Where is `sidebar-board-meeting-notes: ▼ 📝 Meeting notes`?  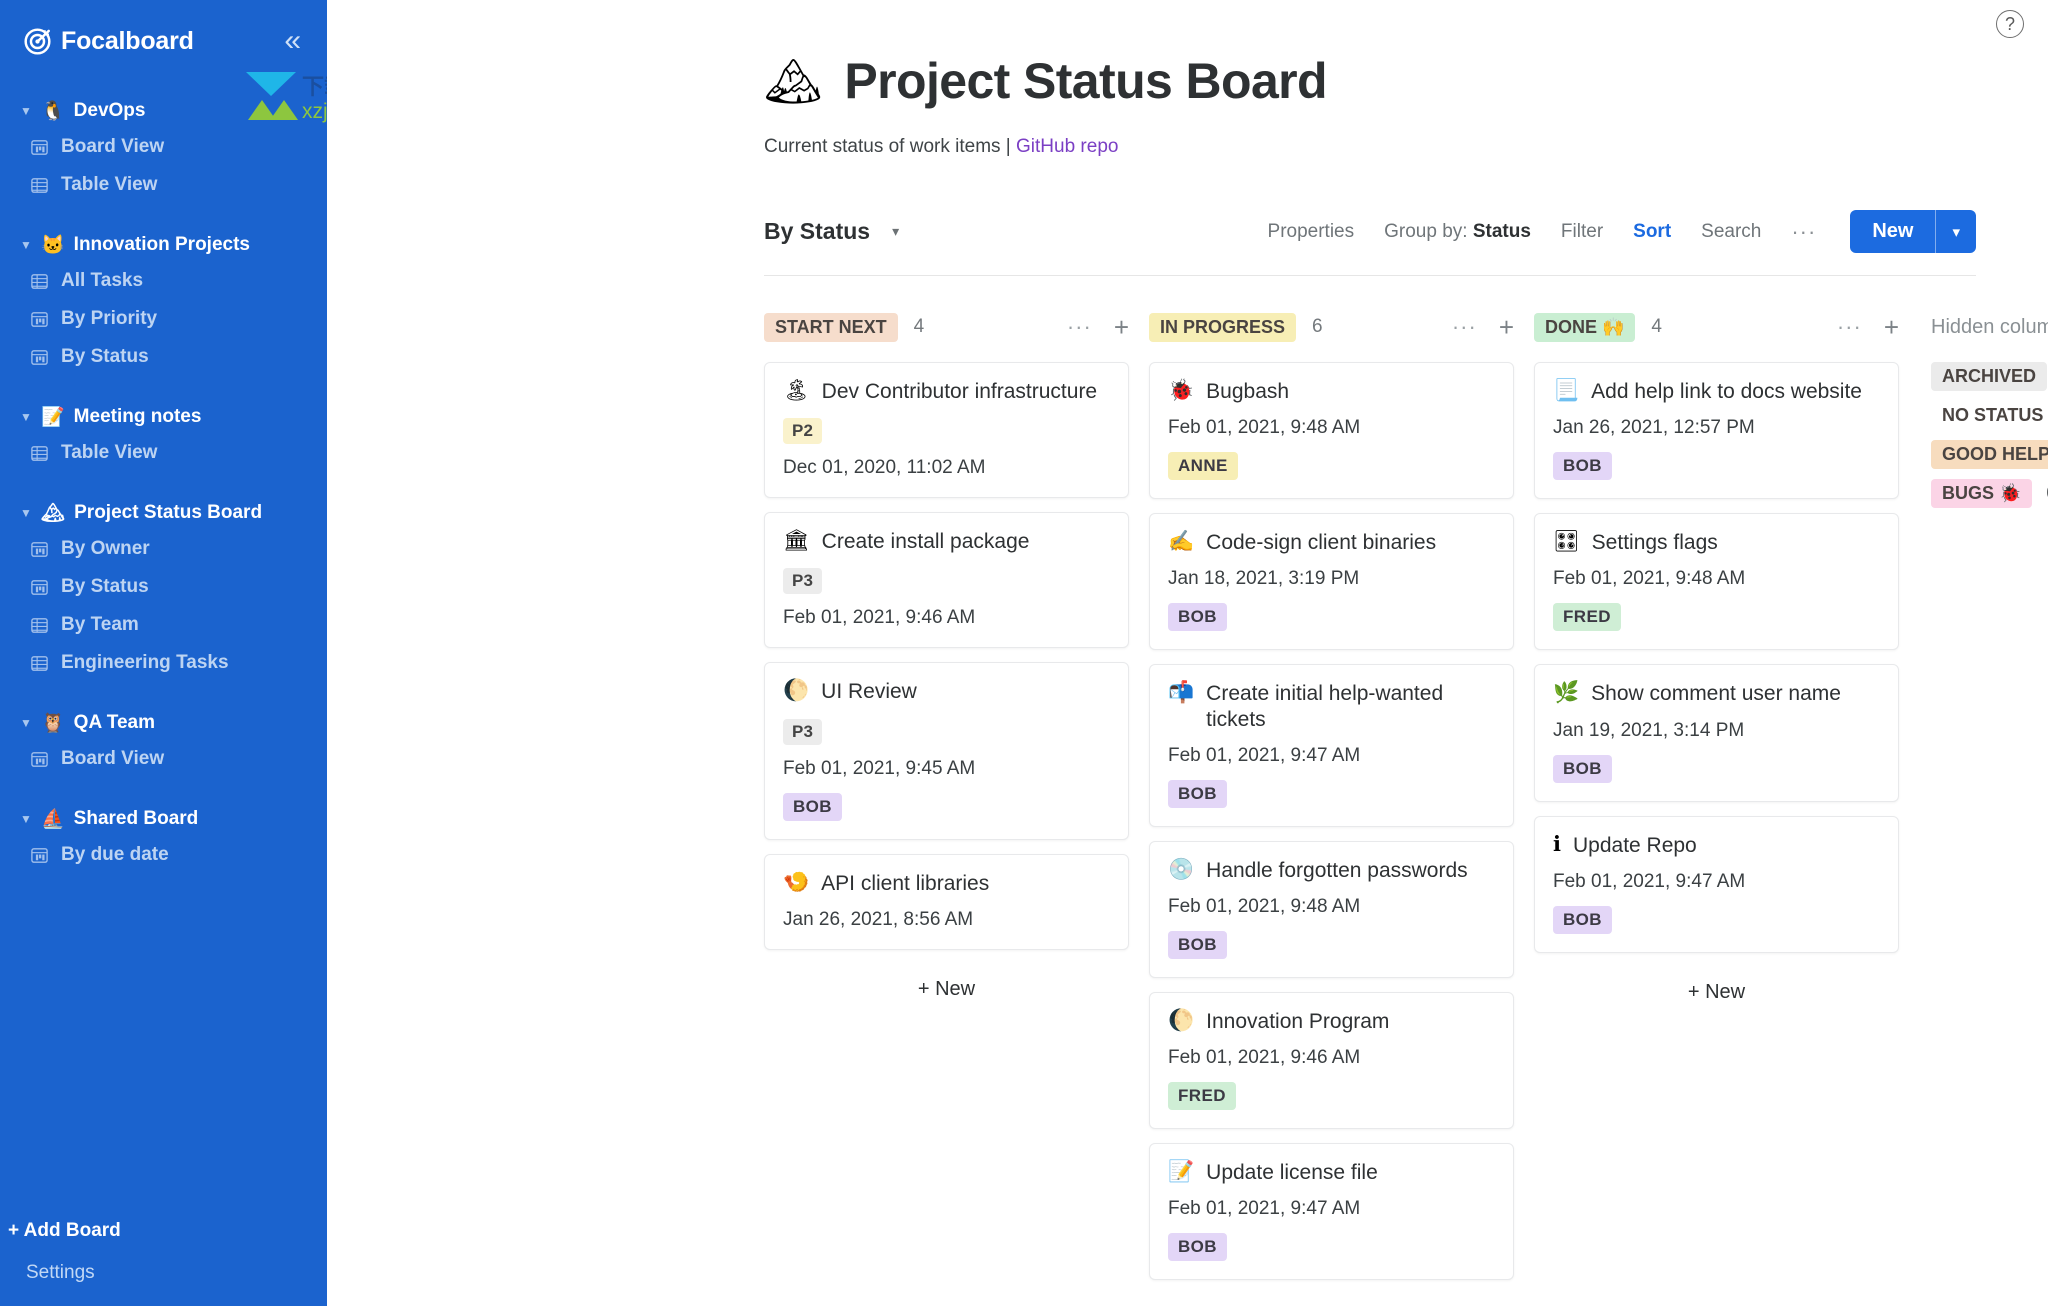
sidebar-board-meeting-notes: ▼ 📝 Meeting notes is located at coordinates (163, 417).